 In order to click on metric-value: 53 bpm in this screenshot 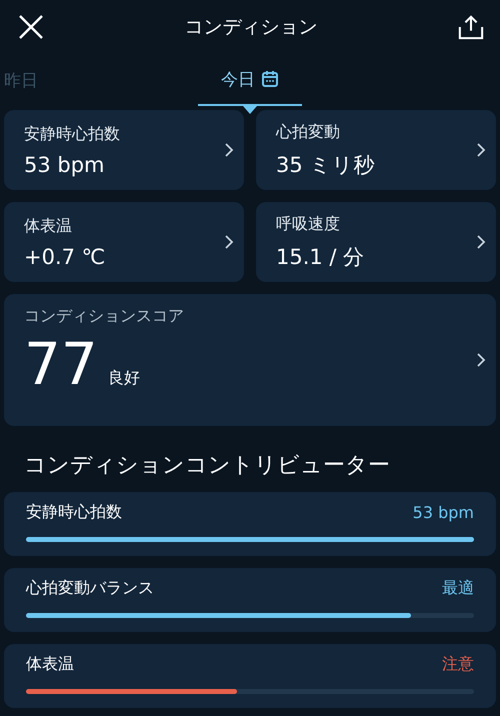, I will do `click(65, 164)`.